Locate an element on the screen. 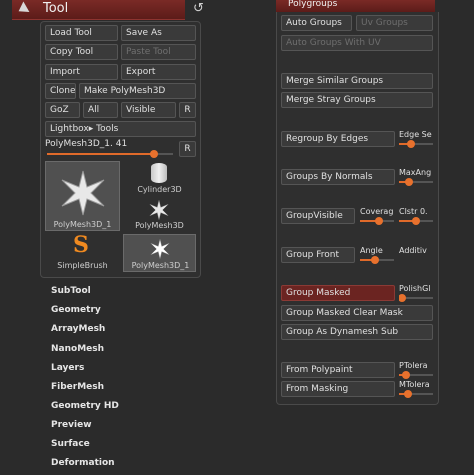 This screenshot has height=475, width=474. current-tool-fill is located at coordinates (101, 154).